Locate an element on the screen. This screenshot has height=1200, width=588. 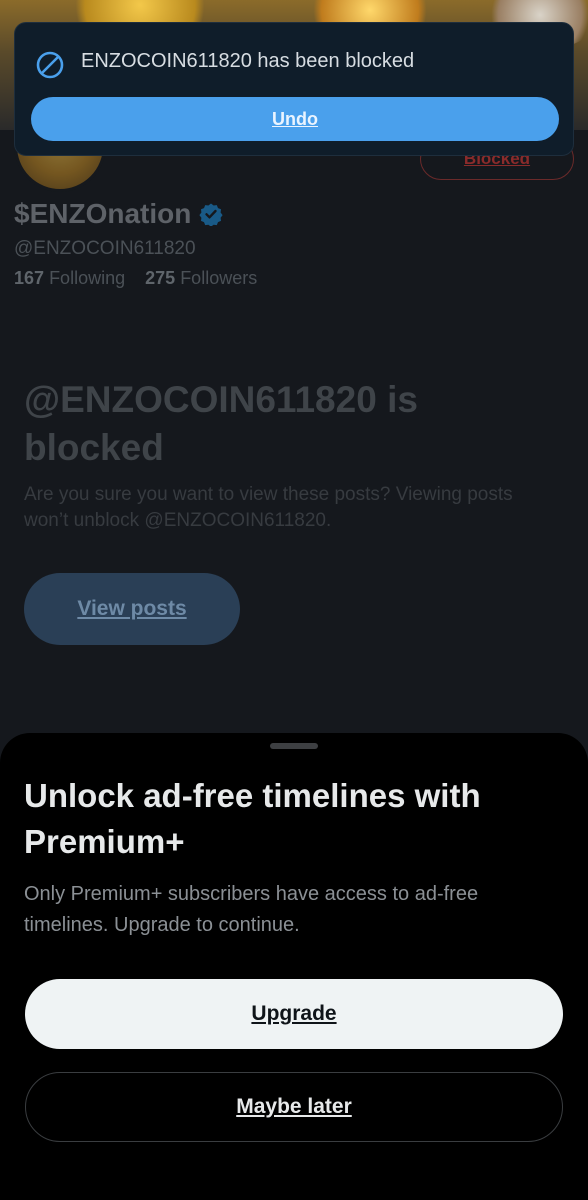
verified-badge-icon is located at coordinates (211, 214).